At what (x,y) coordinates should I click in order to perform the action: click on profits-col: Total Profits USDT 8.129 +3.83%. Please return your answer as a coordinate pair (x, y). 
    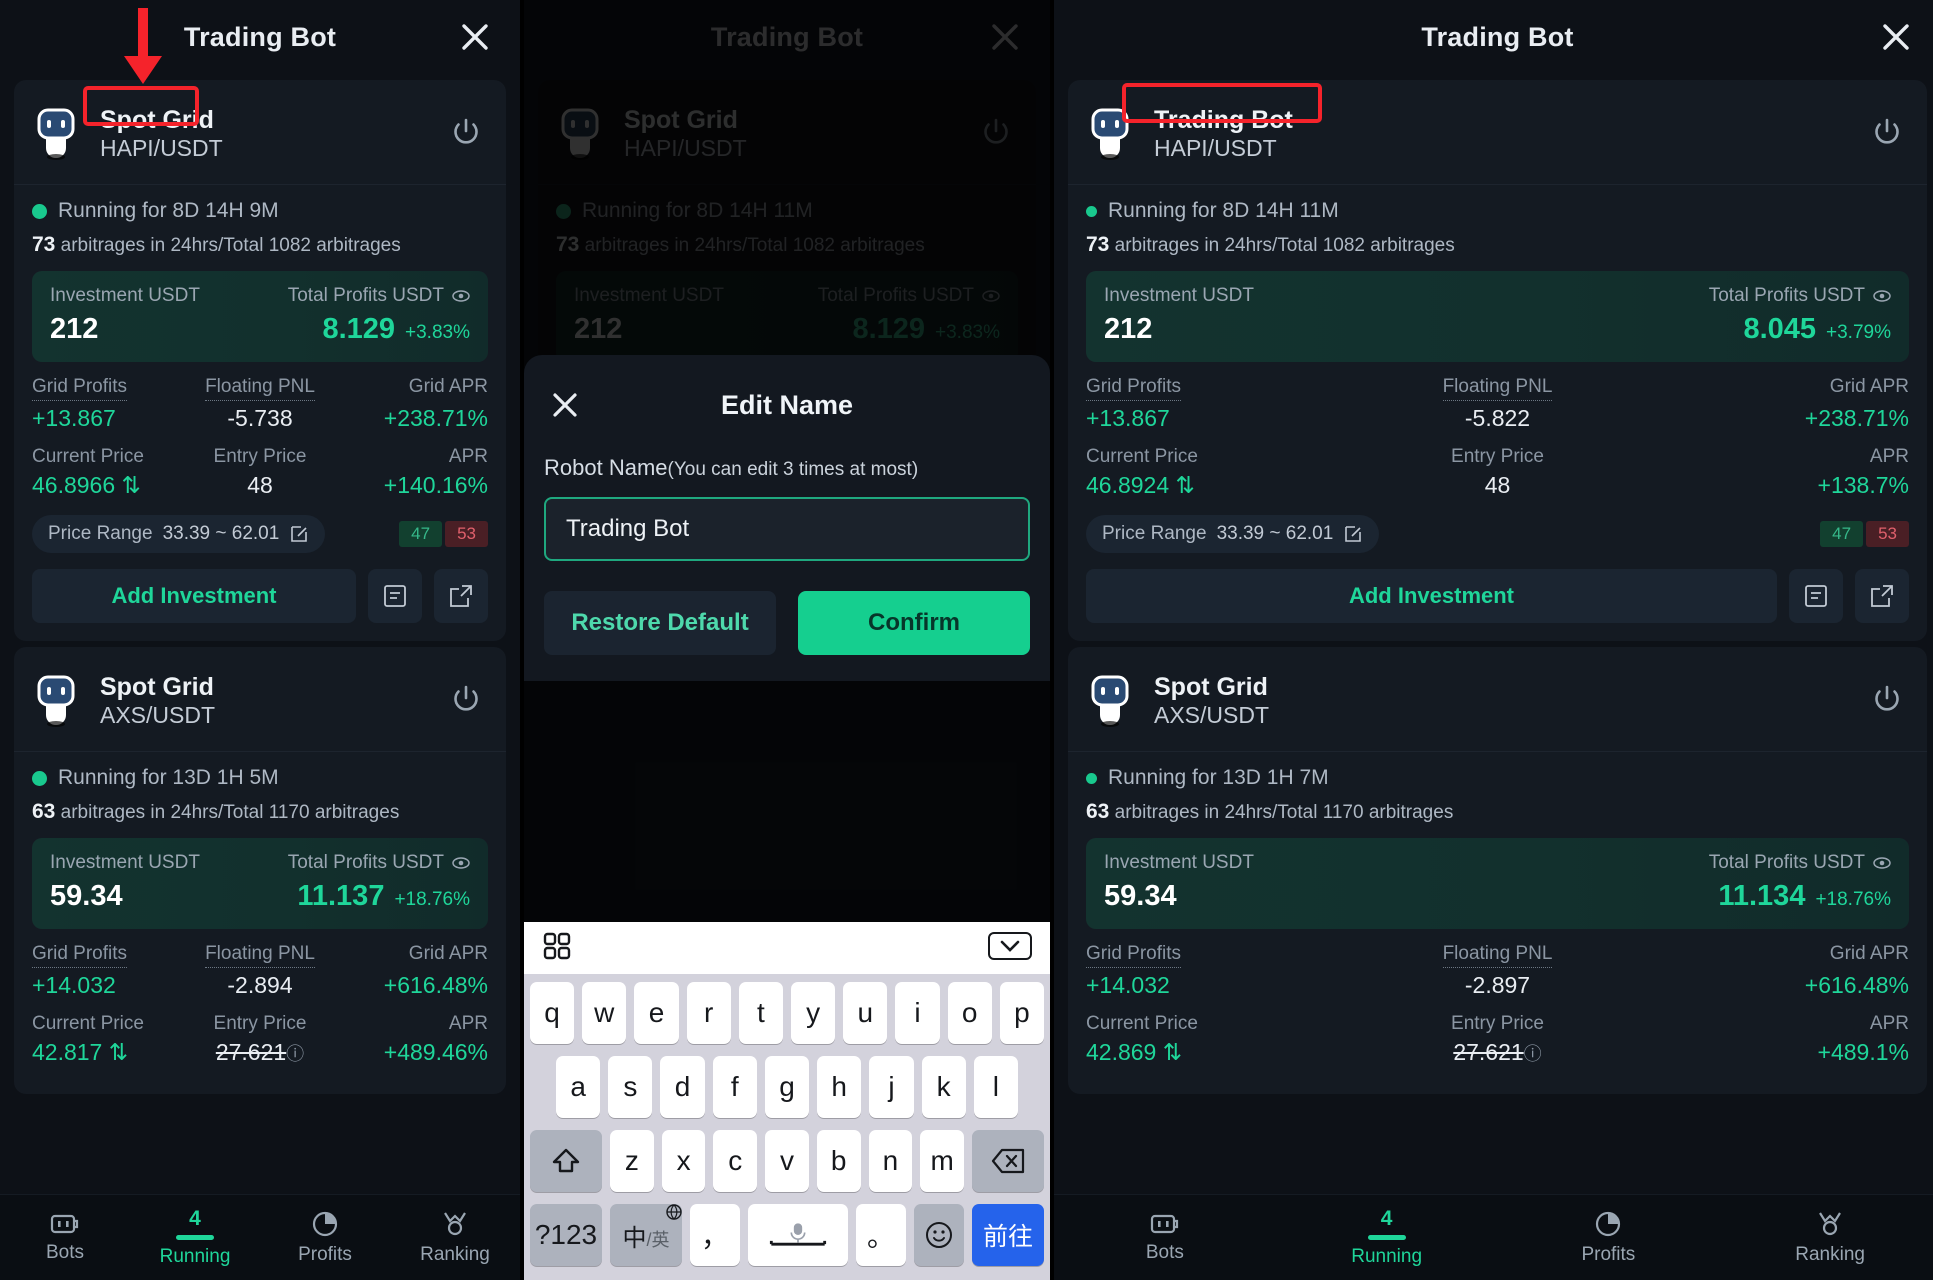
    Looking at the image, I should click on (379, 315).